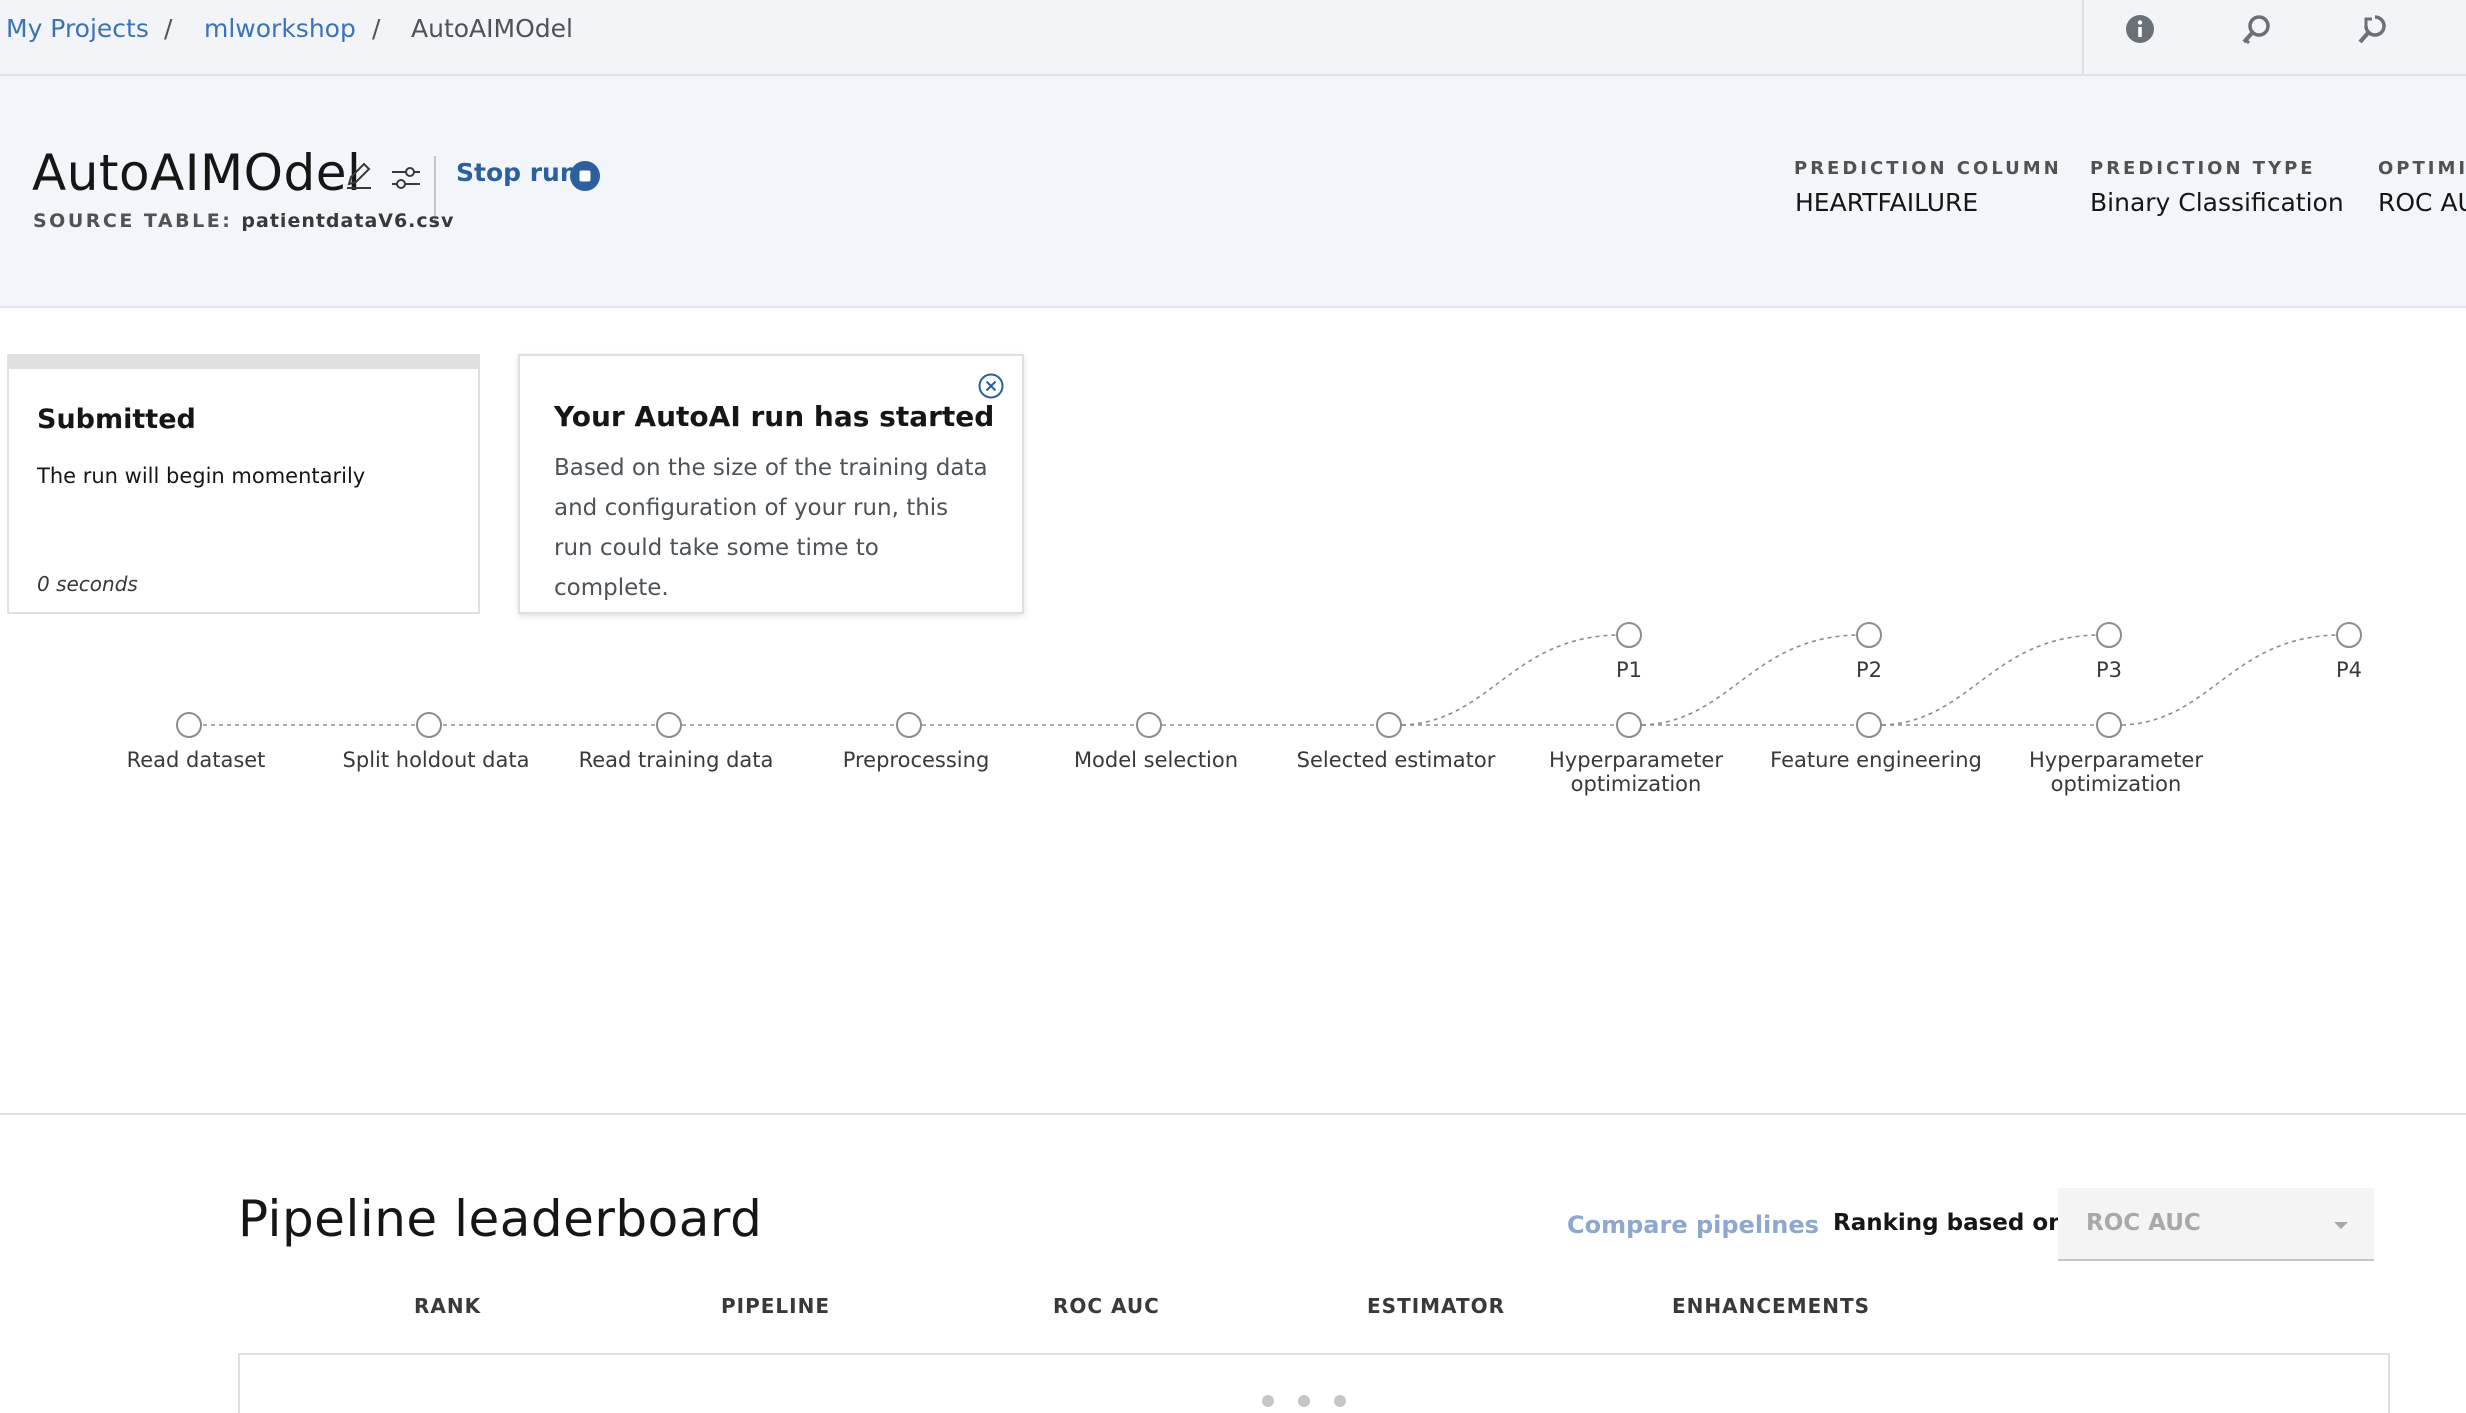  I want to click on compare-pipelines-button: Compare pipelines, so click(1693, 1225).